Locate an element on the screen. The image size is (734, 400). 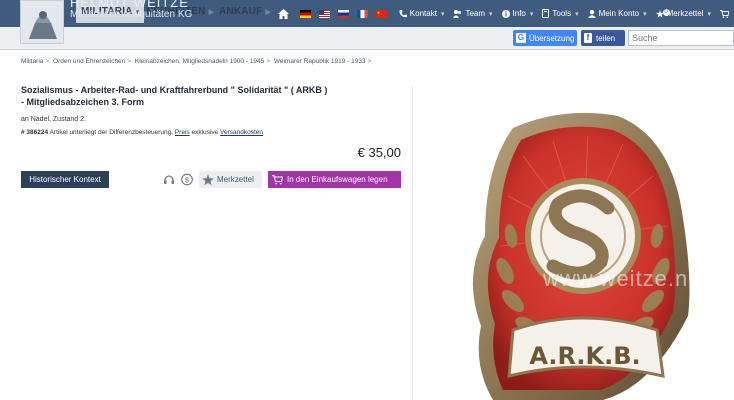
shipping-prefix: exklusive is located at coordinates (205, 132).